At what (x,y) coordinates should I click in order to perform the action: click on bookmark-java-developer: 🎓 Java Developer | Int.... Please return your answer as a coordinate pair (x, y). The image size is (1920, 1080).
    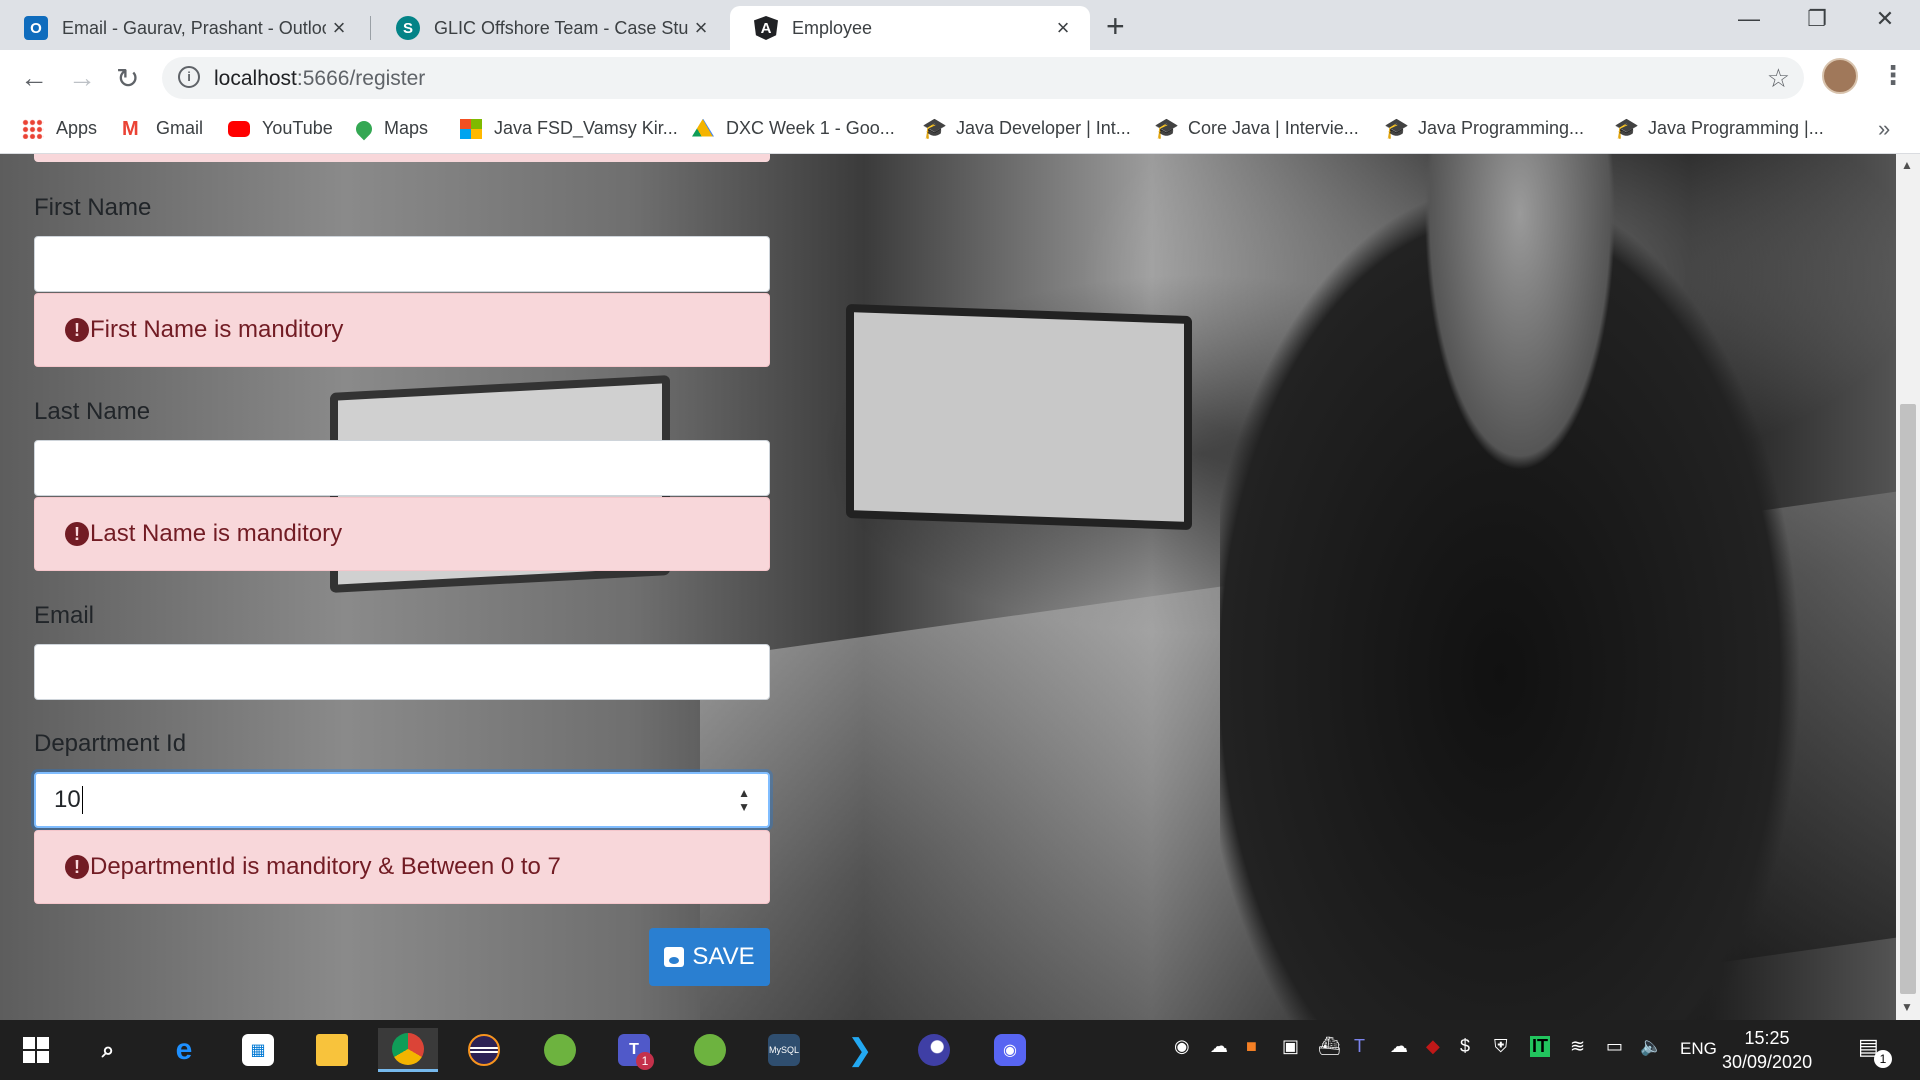
    Looking at the image, I should click on (1026, 128).